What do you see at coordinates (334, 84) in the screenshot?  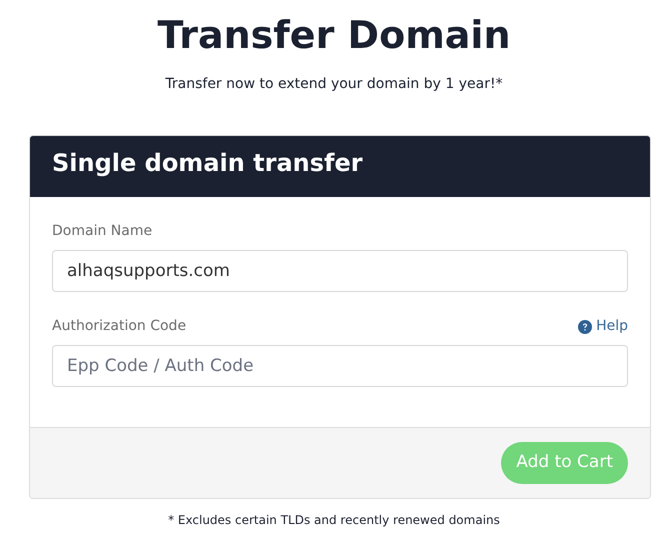 I see `page-subtitle: Transfer now to extend your domain by 1 year!*` at bounding box center [334, 84].